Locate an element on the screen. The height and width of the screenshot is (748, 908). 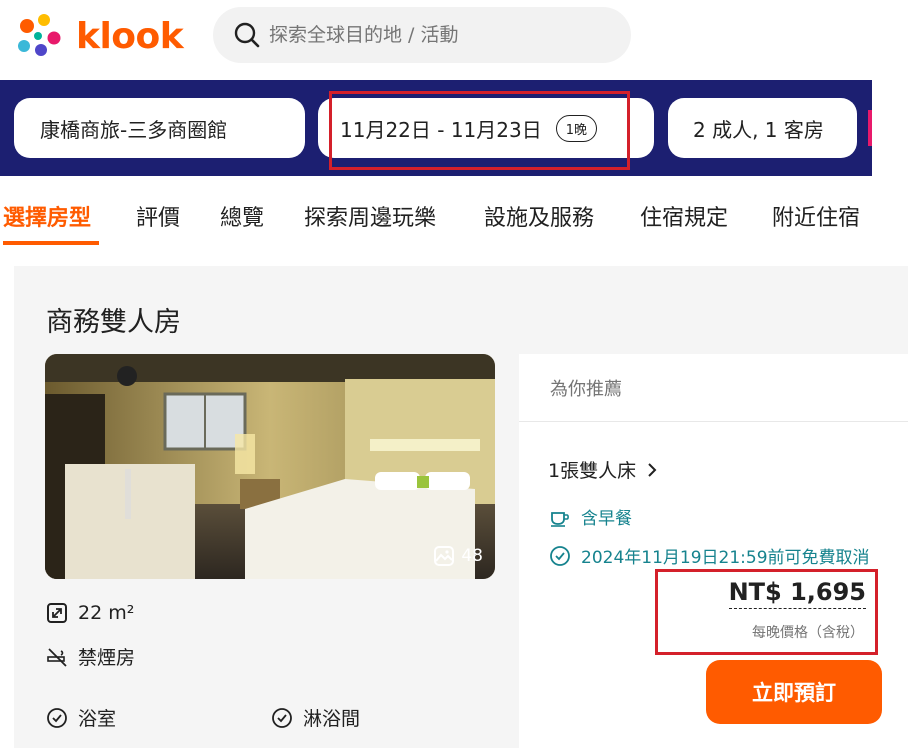
breakfast-text: 含早餐 is located at coordinates (606, 519).